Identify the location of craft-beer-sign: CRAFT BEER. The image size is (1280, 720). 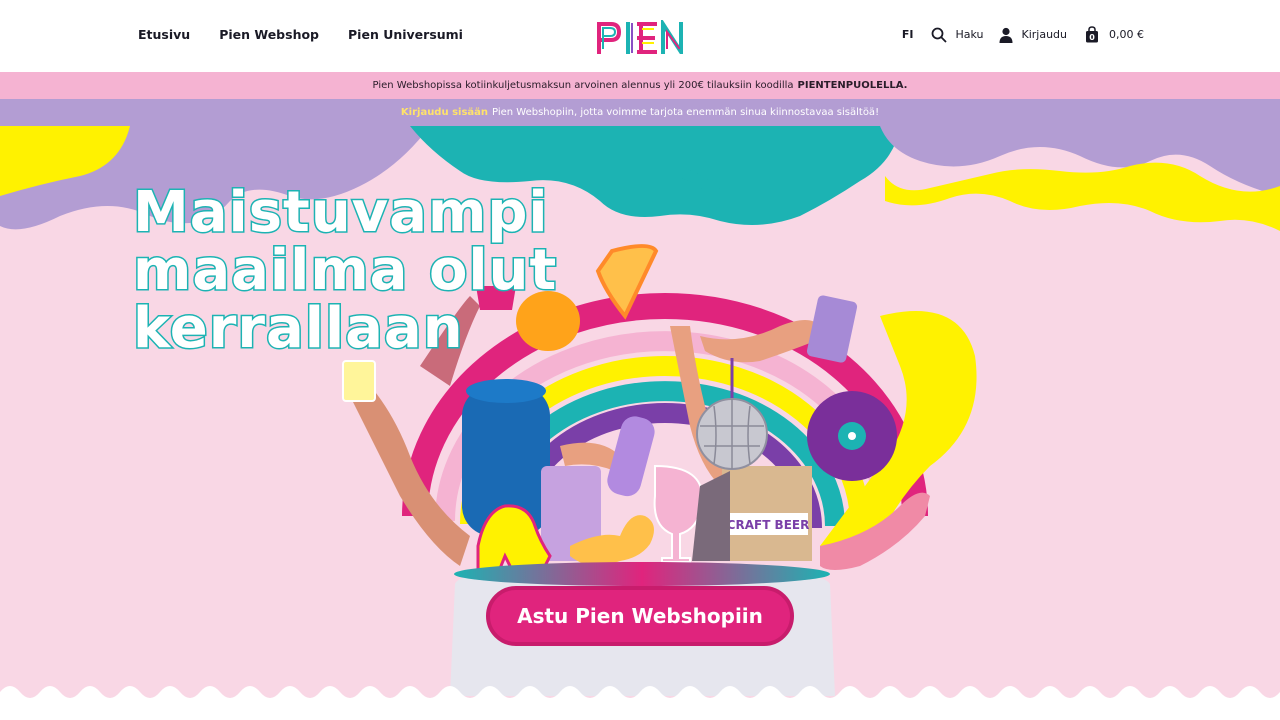
(768, 525).